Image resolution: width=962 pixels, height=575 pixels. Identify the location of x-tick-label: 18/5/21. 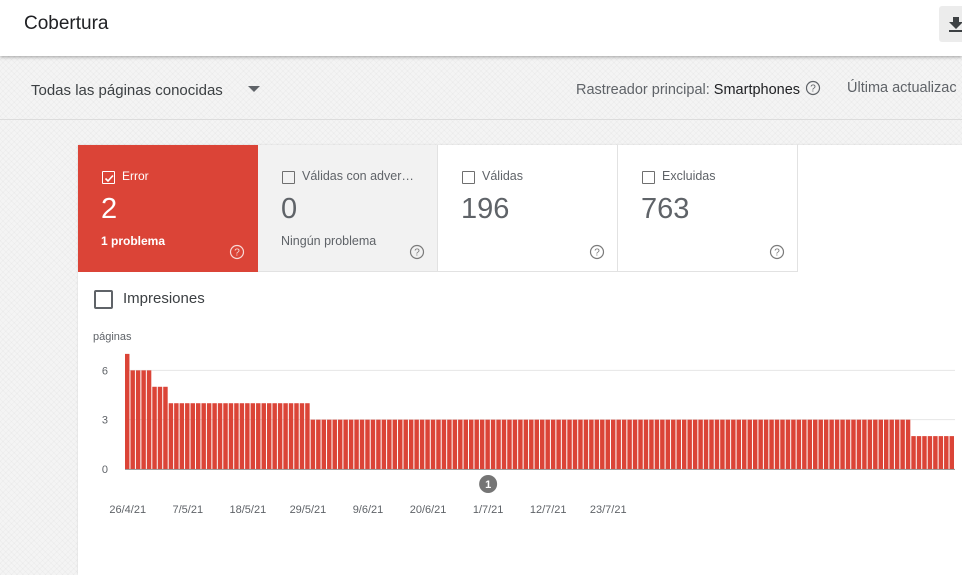
(248, 510).